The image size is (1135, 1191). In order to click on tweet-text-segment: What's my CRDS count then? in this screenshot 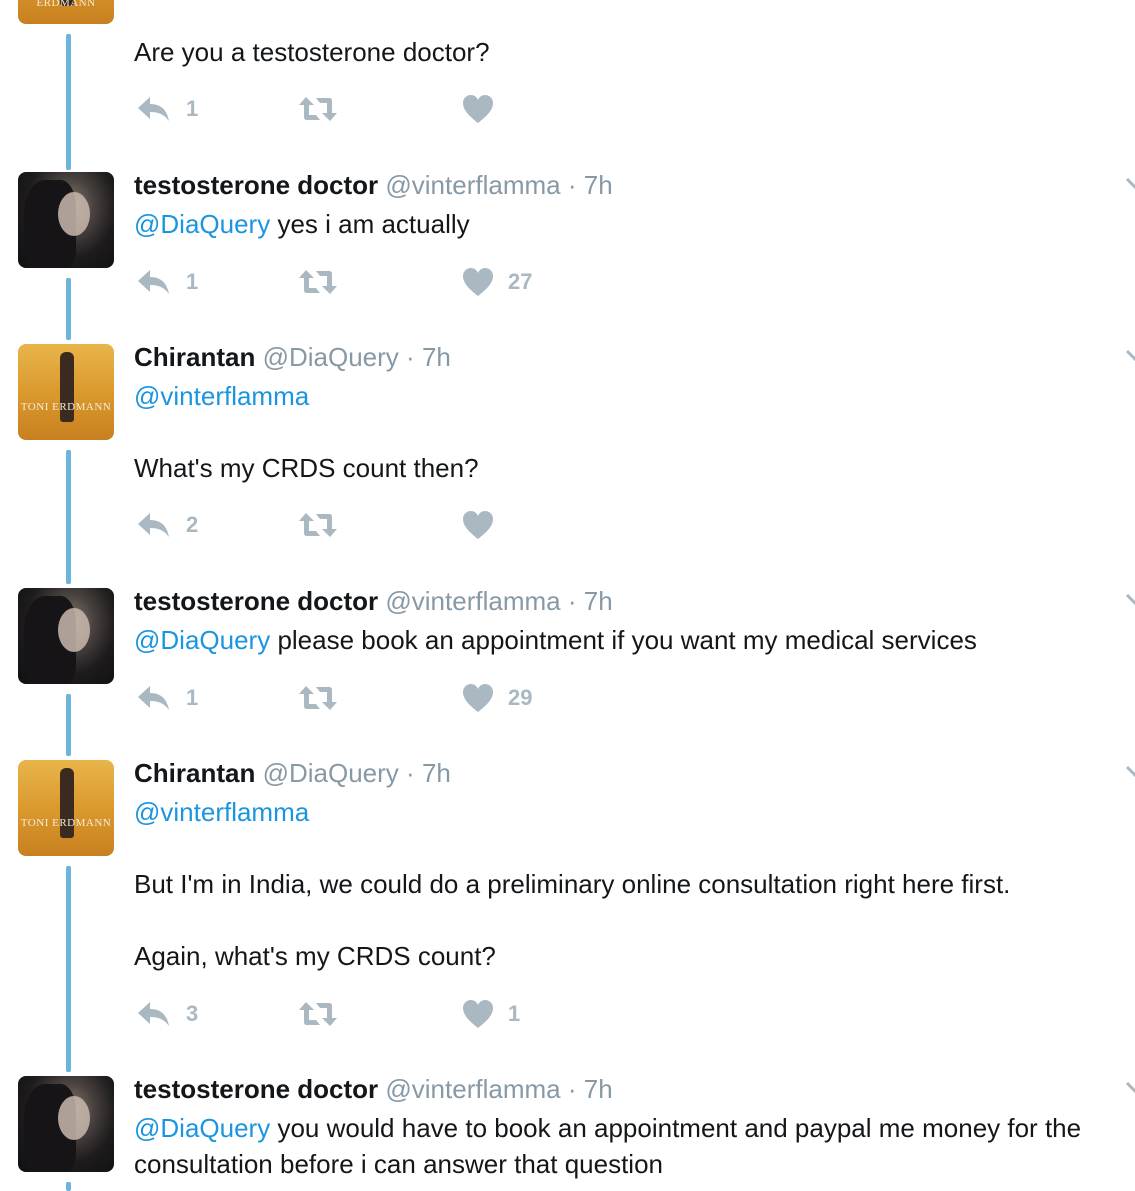, I will do `click(306, 468)`.